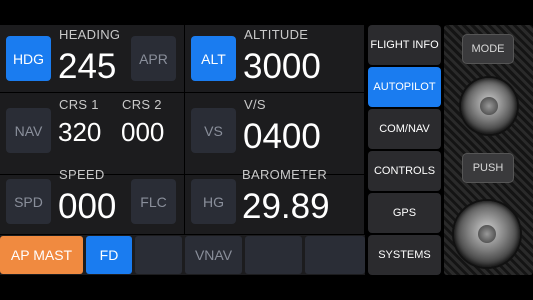 The height and width of the screenshot is (300, 533). What do you see at coordinates (282, 67) in the screenshot?
I see `altitude-value: 3000` at bounding box center [282, 67].